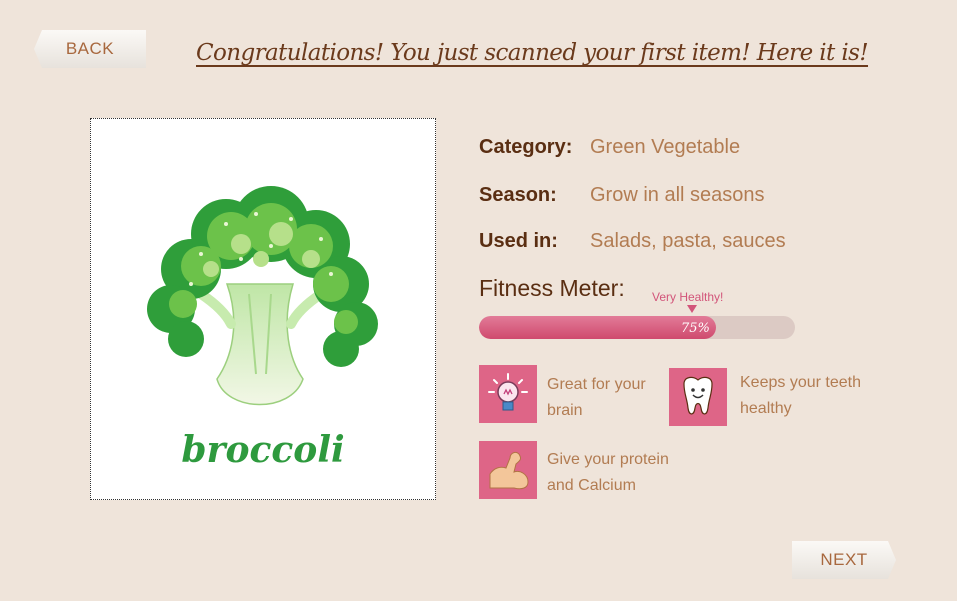 The image size is (957, 601). I want to click on broccoli-illustration-icon, so click(262, 296).